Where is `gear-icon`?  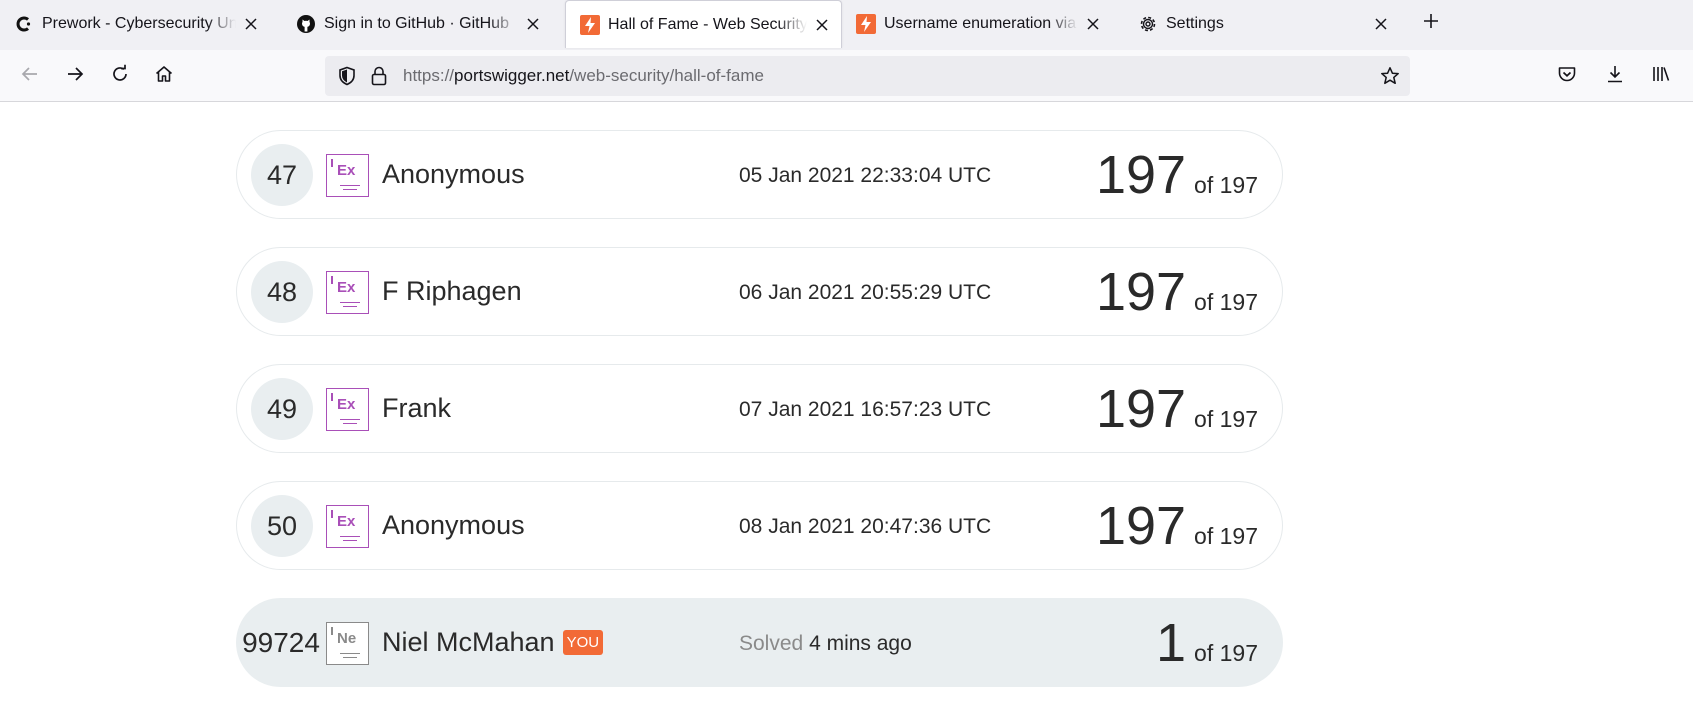 gear-icon is located at coordinates (1148, 24).